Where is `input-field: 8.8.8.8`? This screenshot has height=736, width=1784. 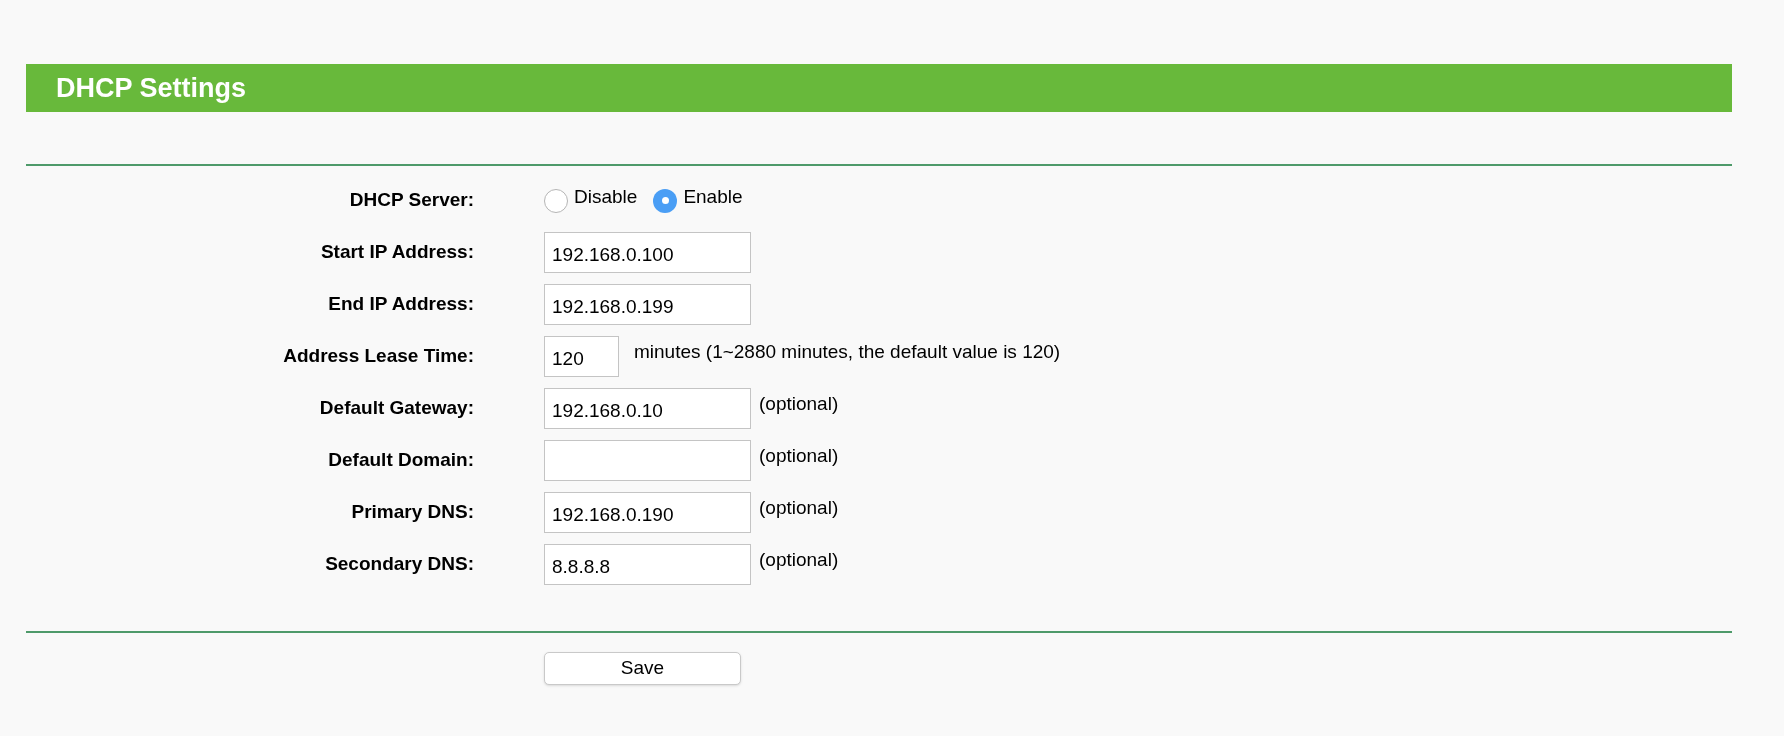
input-field: 8.8.8.8 is located at coordinates (647, 564).